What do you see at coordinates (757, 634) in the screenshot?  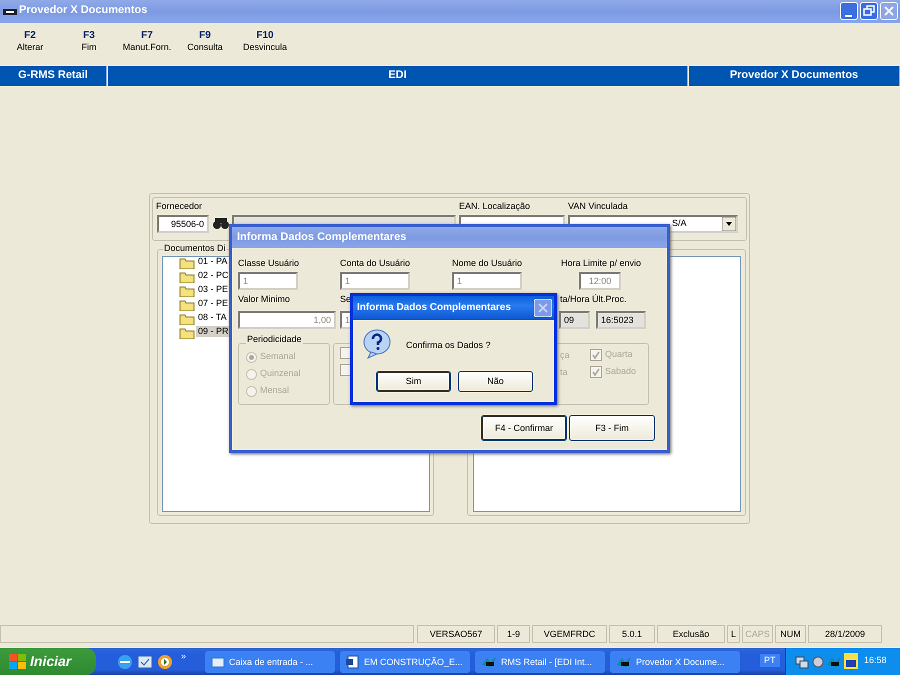 I see `status-panel: CAPS` at bounding box center [757, 634].